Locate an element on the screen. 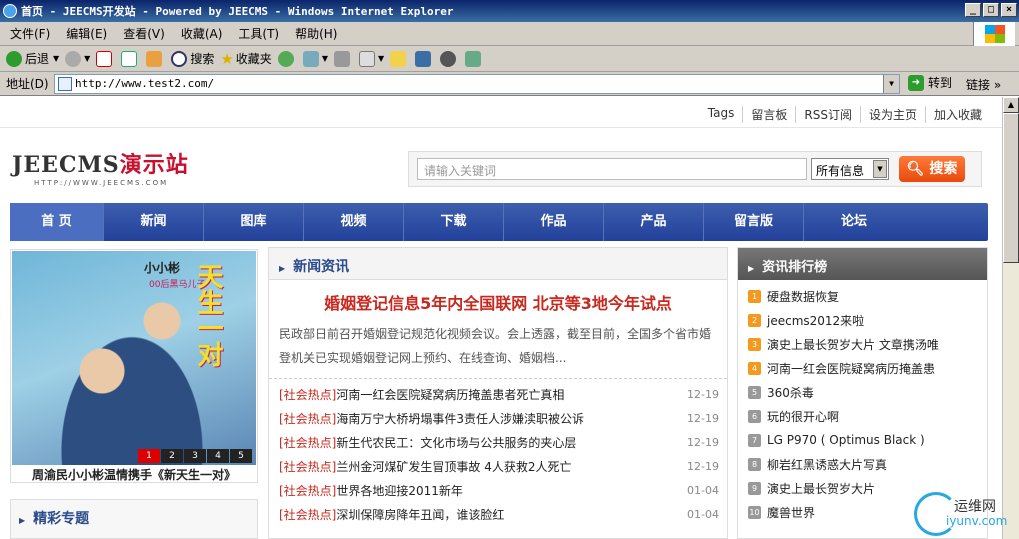 The height and width of the screenshot is (539, 1019). rank-title: 360杀毒 is located at coordinates (790, 392).